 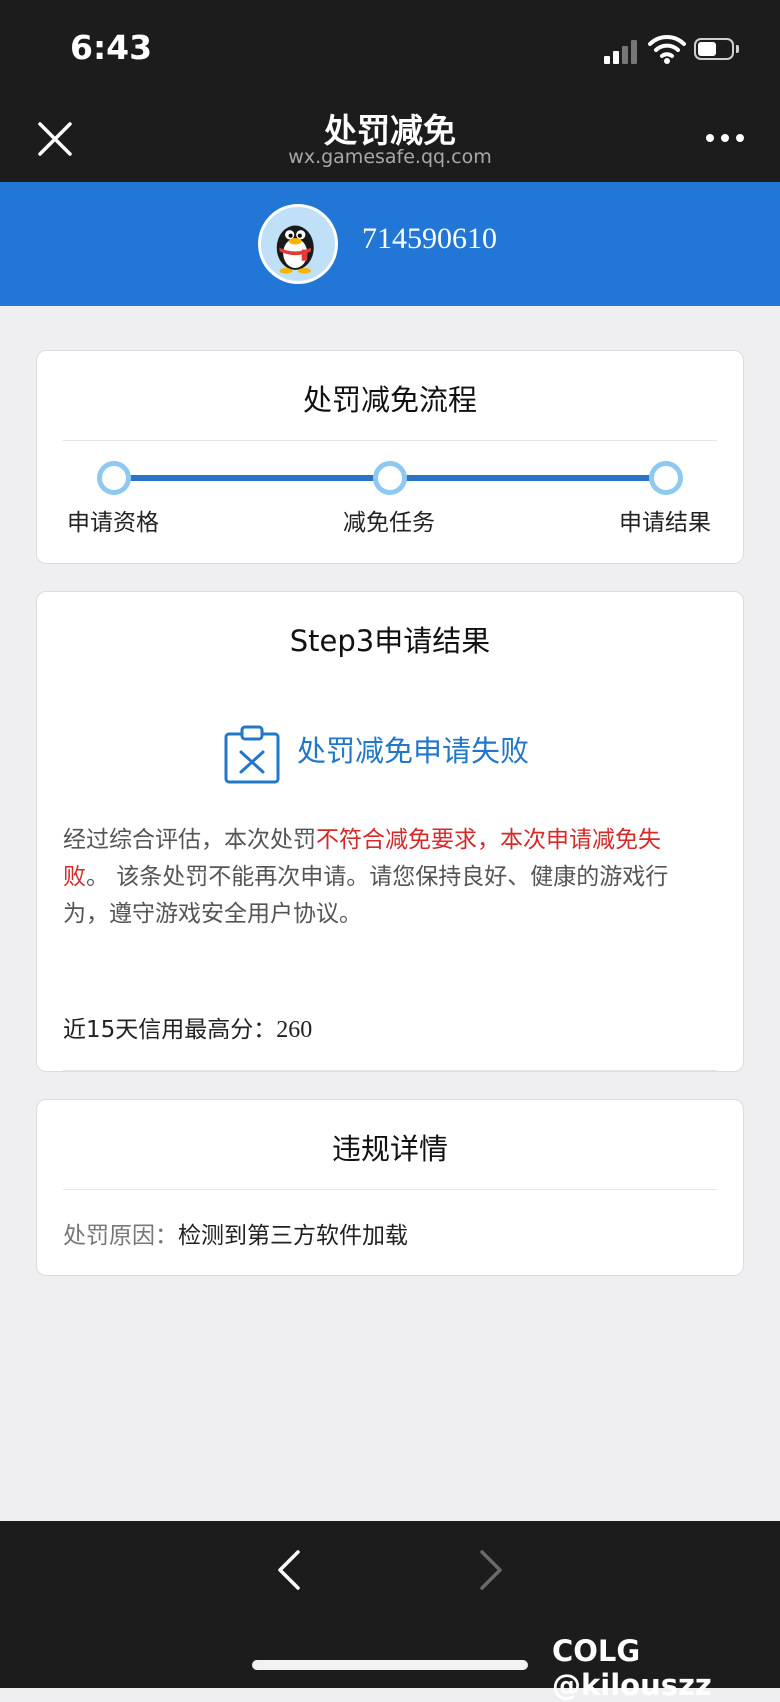 I want to click on page-url: wx.gamesafe.qq.com, so click(x=390, y=157).